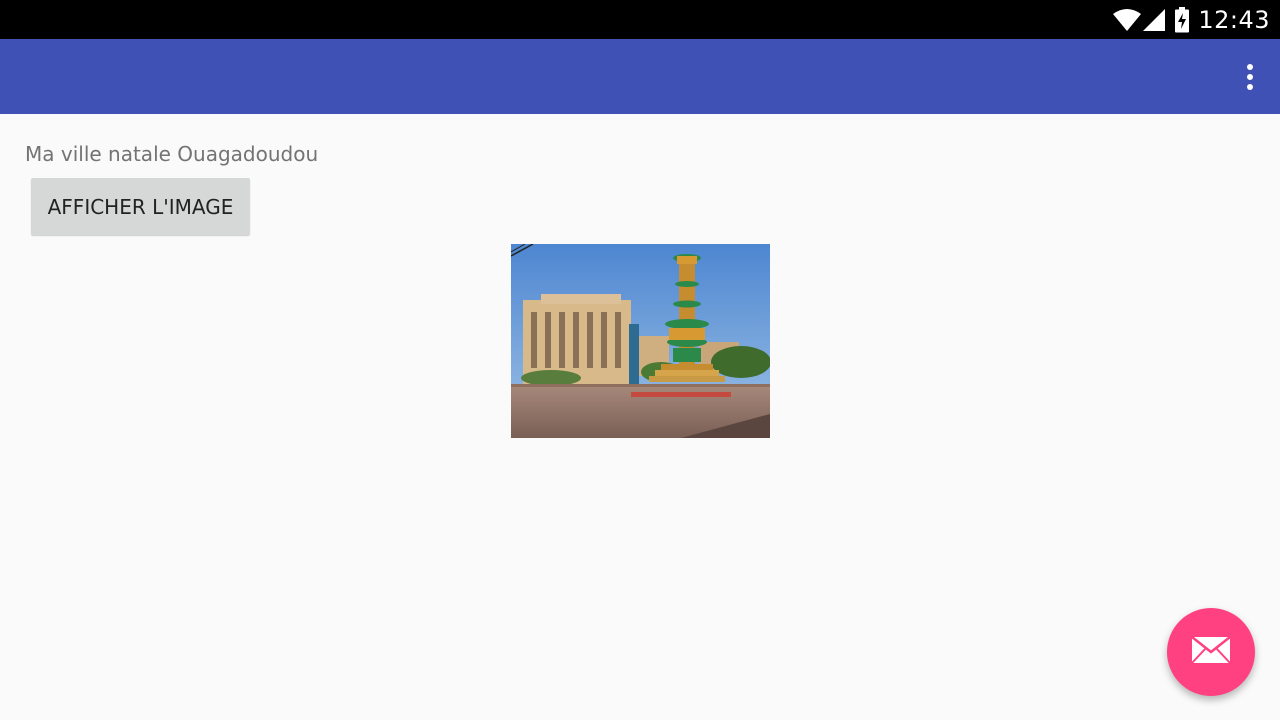 Image resolution: width=1280 pixels, height=720 pixels. What do you see at coordinates (640, 76) in the screenshot?
I see `app-bar` at bounding box center [640, 76].